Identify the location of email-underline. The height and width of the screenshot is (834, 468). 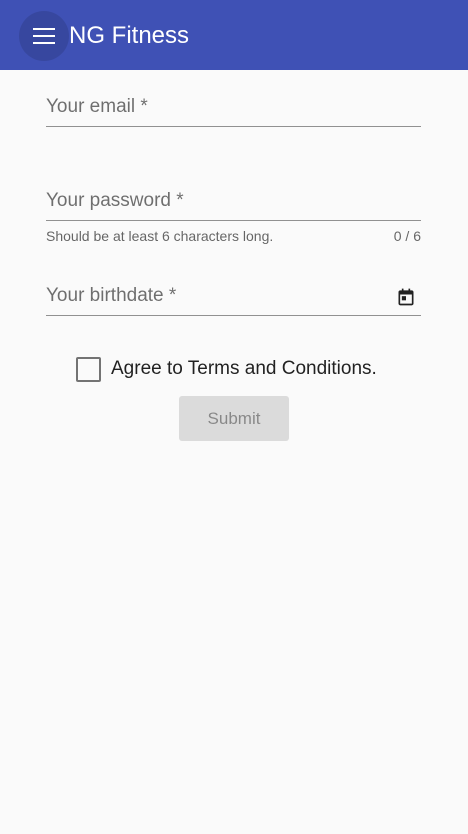
(233, 126).